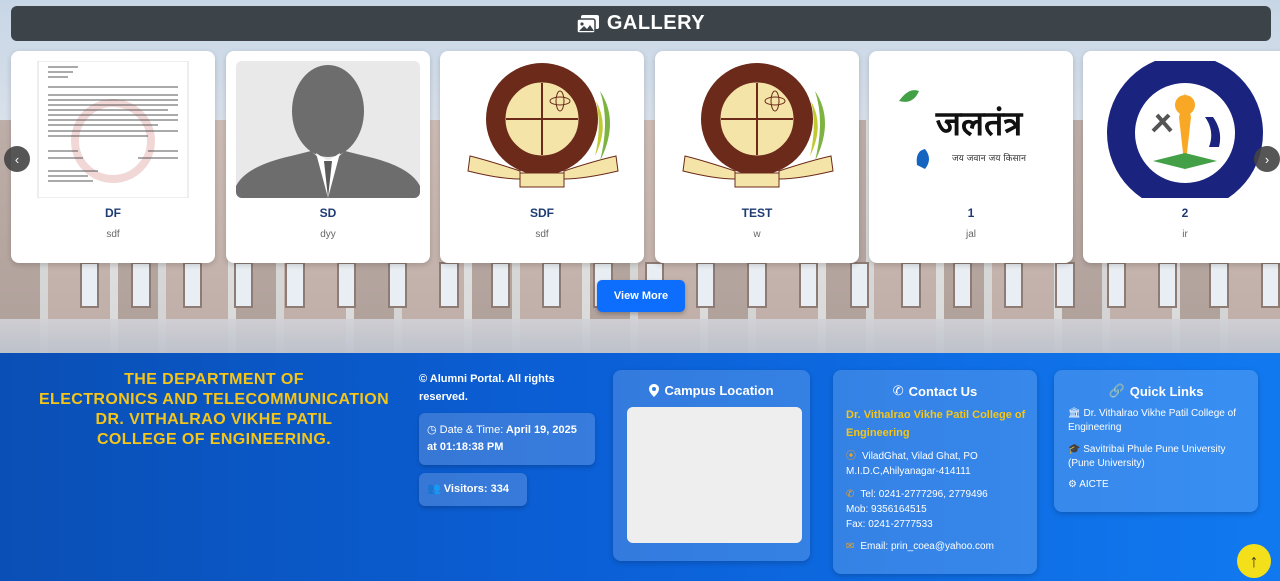 Image resolution: width=1280 pixels, height=581 pixels. Describe the element at coordinates (1159, 485) in the screenshot. I see `quick-link-aicte: ⚙ AICTE` at that location.